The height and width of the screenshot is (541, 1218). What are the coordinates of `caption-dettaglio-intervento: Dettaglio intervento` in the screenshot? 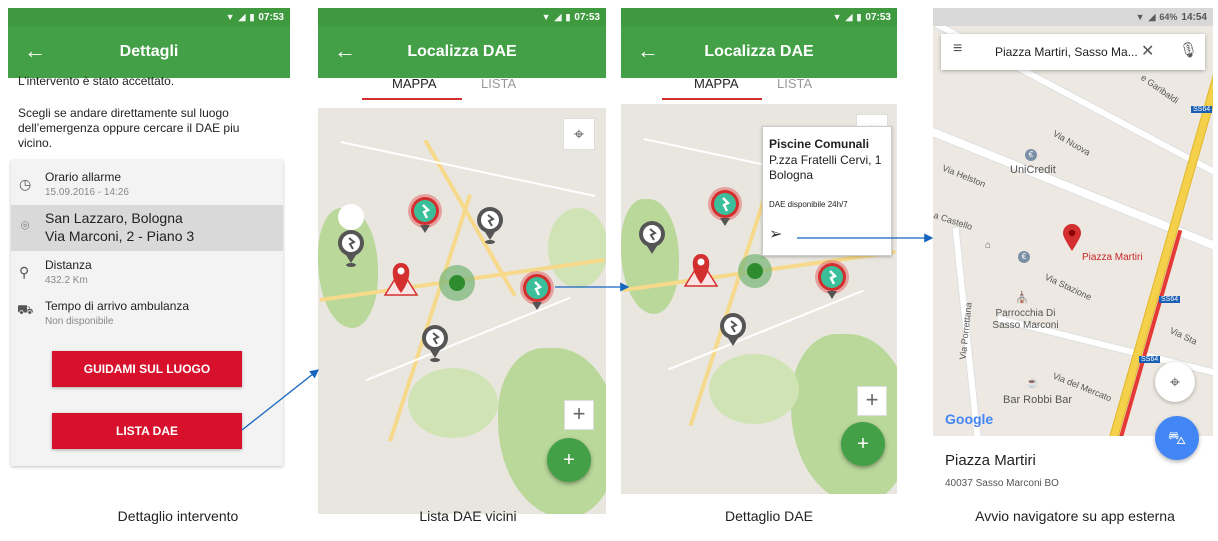 It's located at (178, 516).